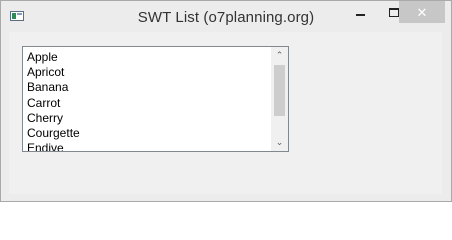 Image resolution: width=452 pixels, height=240 pixels. Describe the element at coordinates (146, 103) in the screenshot. I see `list-item: Carrot` at that location.